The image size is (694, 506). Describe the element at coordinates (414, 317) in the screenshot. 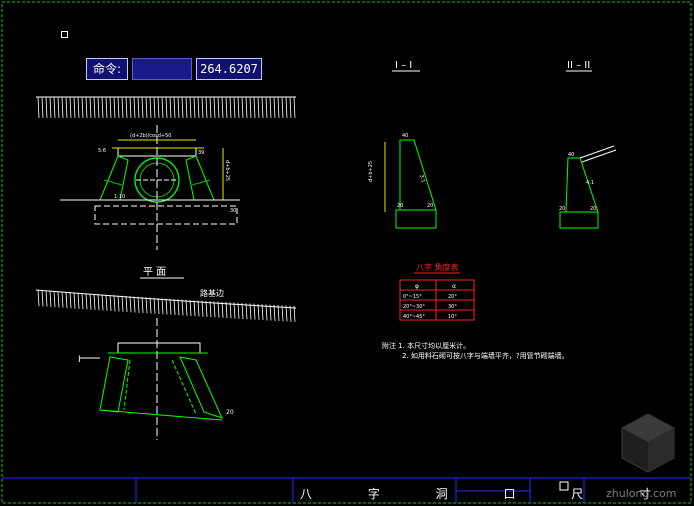

I see `table-row: 40°~45°` at that location.